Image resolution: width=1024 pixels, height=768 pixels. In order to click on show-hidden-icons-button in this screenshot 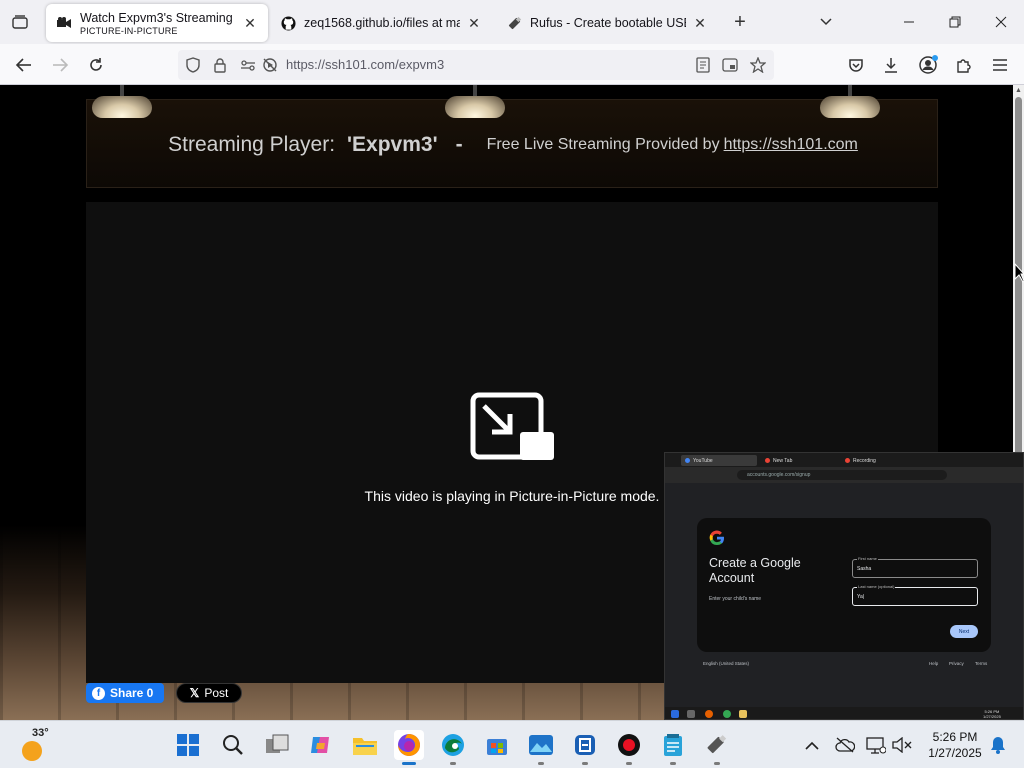, I will do `click(812, 745)`.